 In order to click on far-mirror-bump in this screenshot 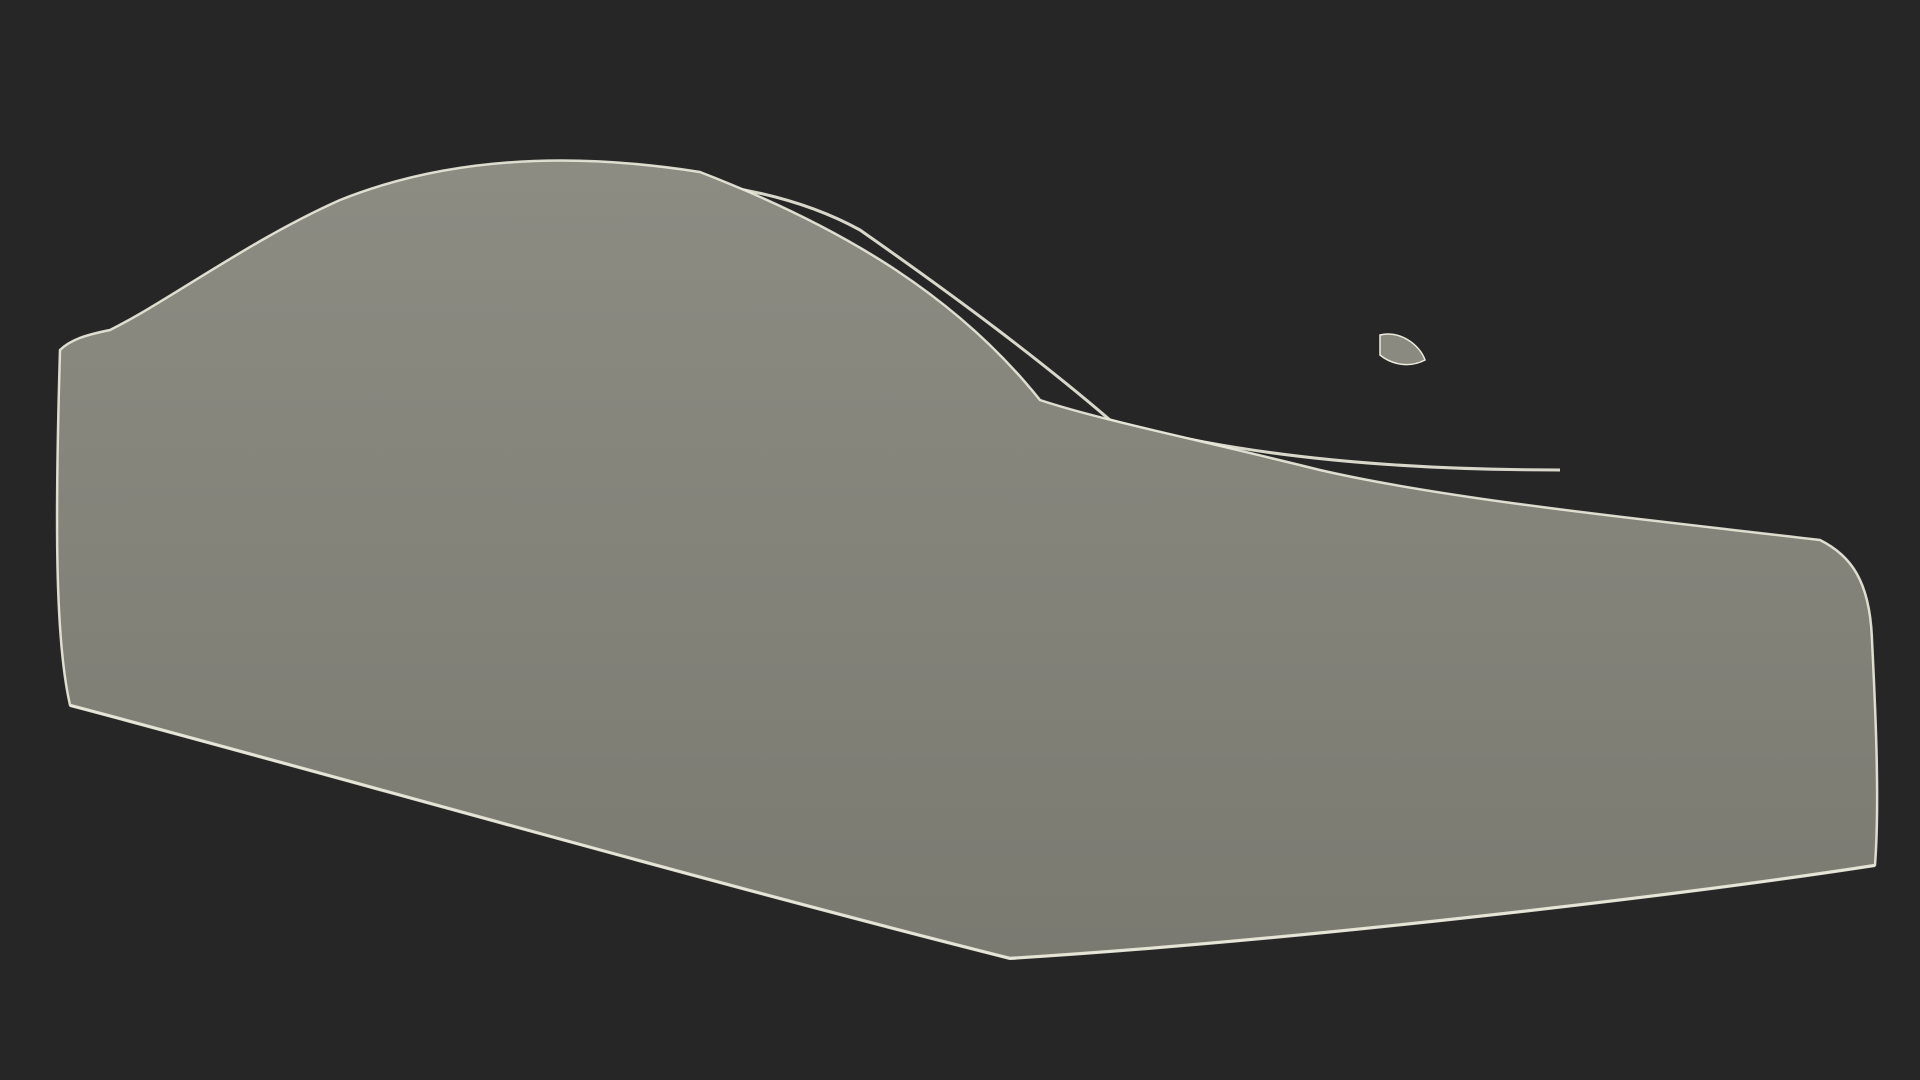, I will do `click(1402, 349)`.